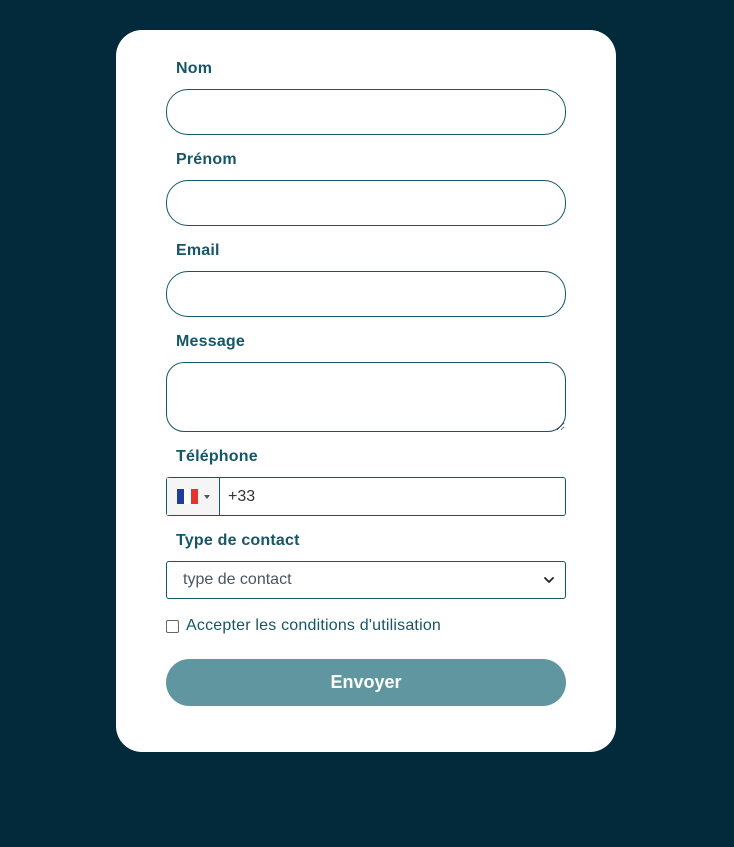  What do you see at coordinates (217, 456) in the screenshot?
I see `telephone-label: Téléphone` at bounding box center [217, 456].